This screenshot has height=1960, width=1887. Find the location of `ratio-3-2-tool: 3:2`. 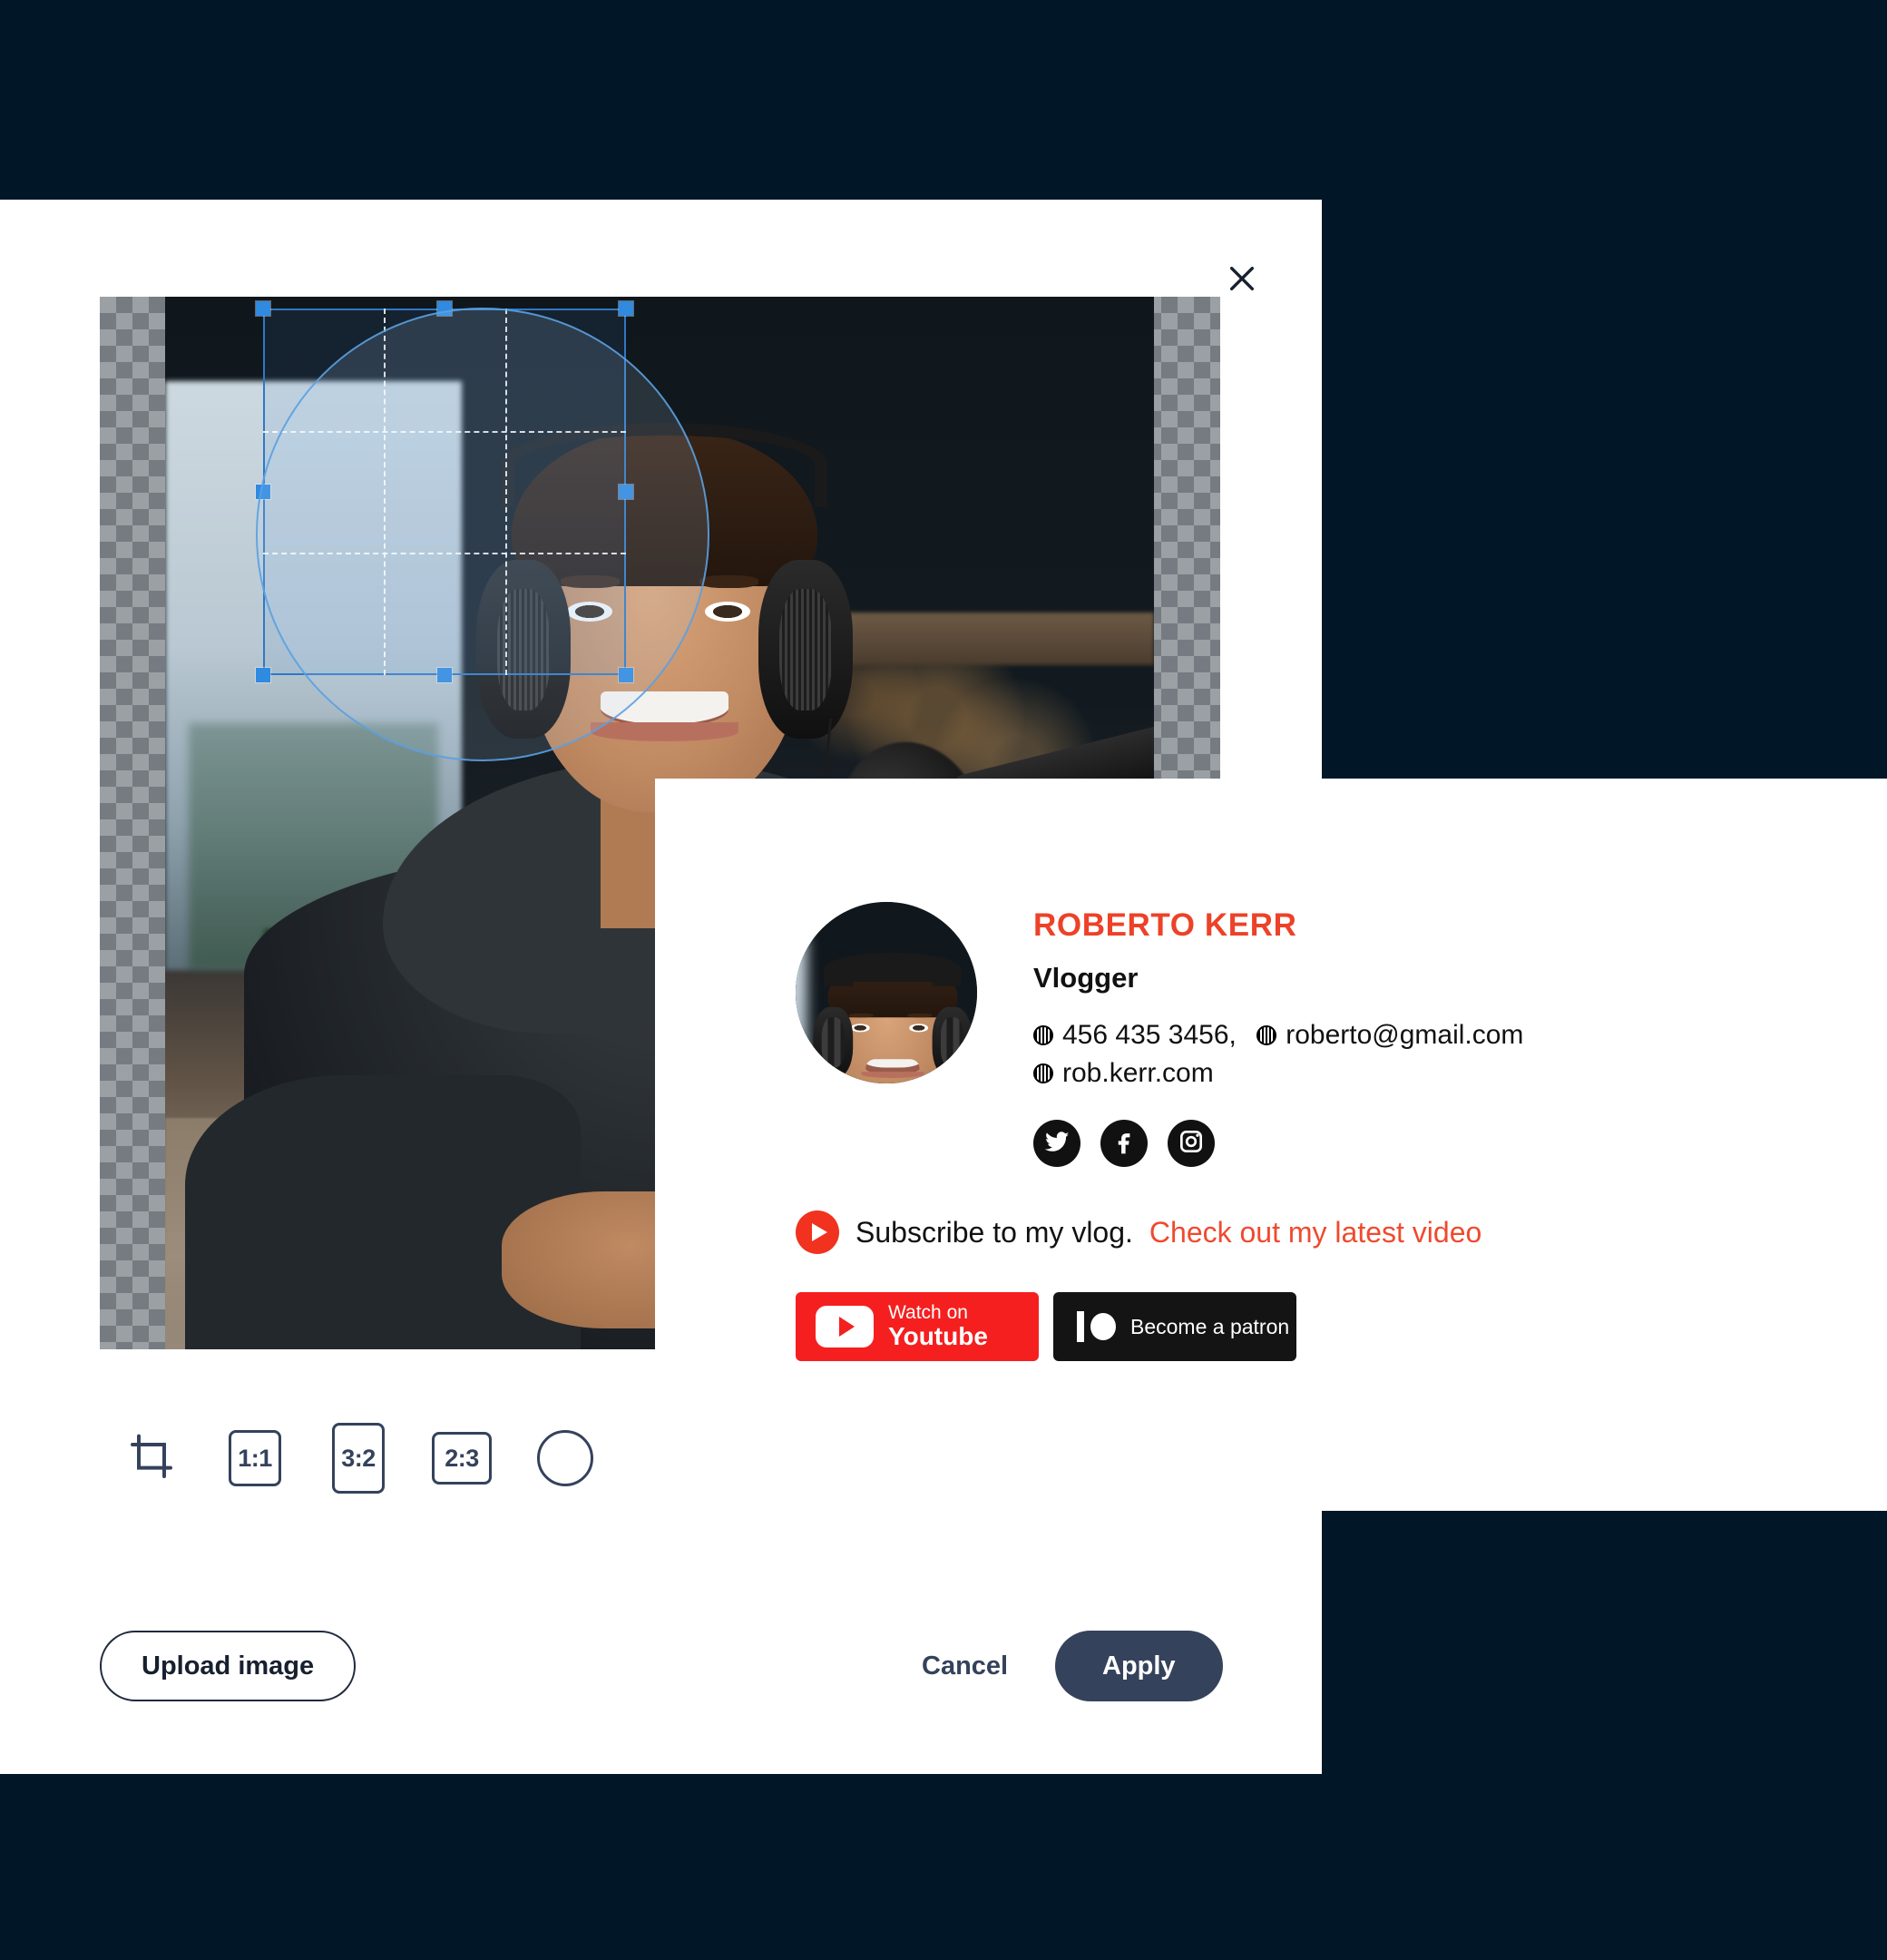

ratio-3-2-tool: 3:2 is located at coordinates (358, 1458).